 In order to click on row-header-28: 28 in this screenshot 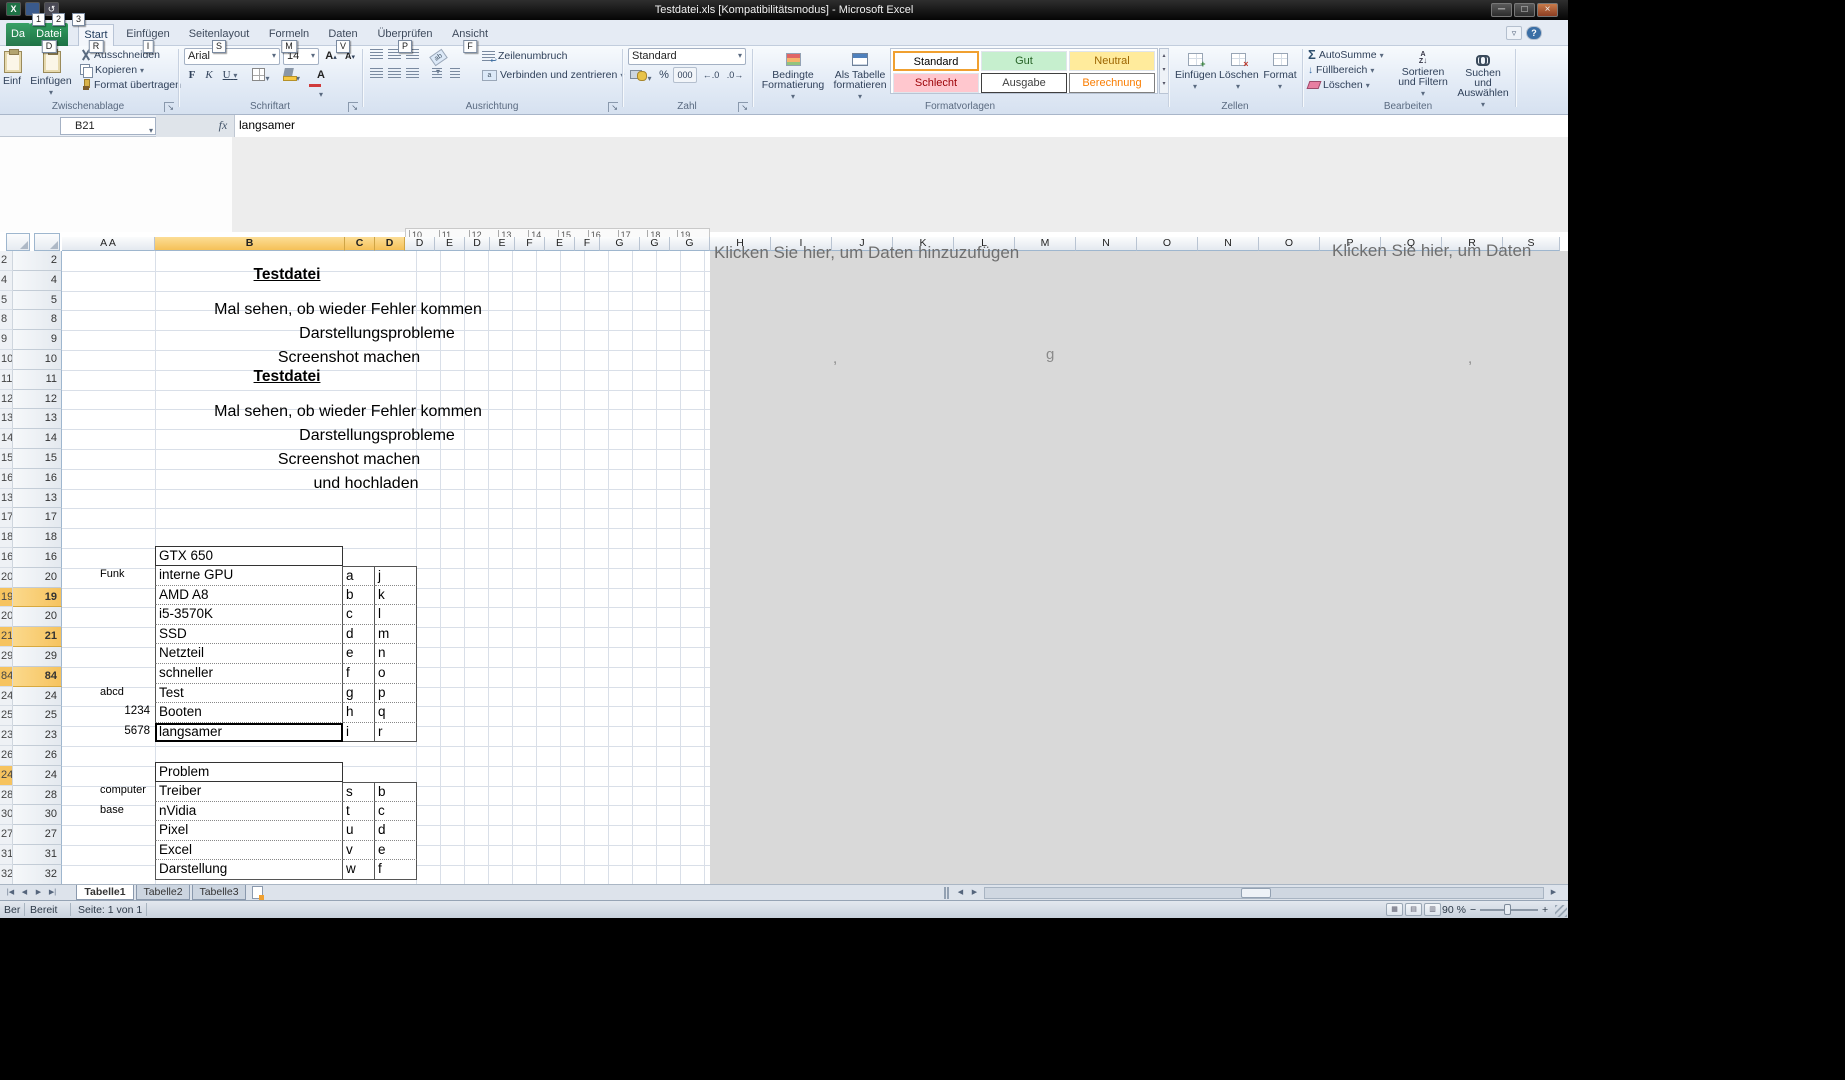, I will do `click(37, 795)`.